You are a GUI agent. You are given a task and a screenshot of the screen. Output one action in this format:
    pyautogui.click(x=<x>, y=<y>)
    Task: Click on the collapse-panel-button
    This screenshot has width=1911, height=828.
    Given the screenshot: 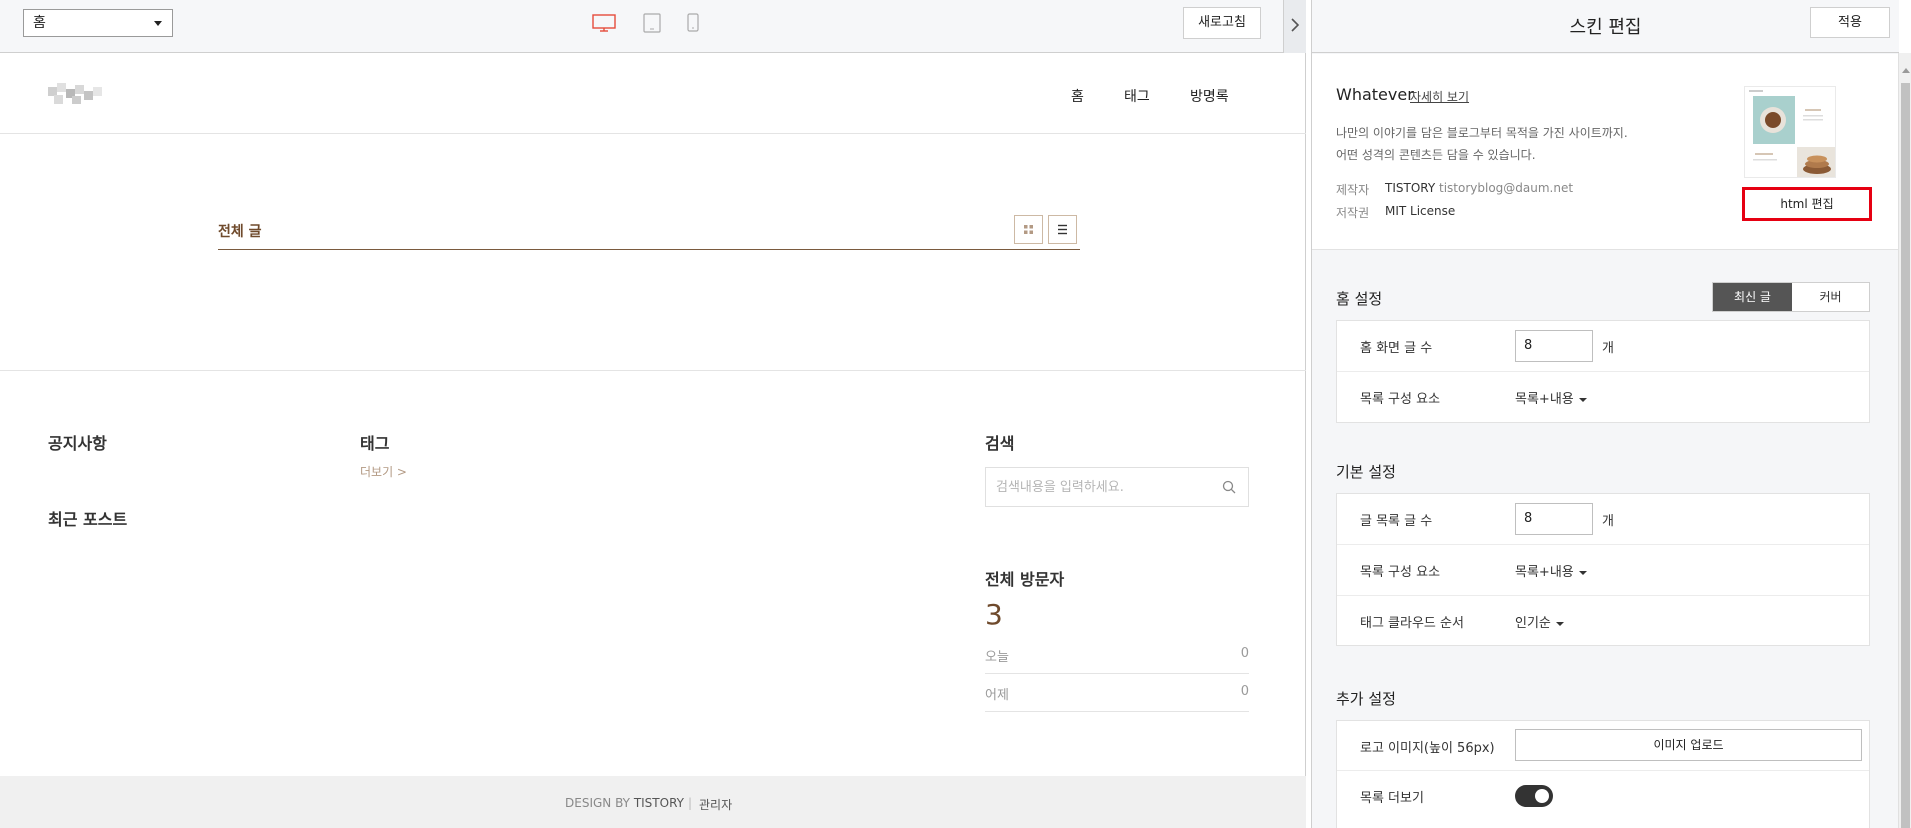 What is the action you would take?
    pyautogui.click(x=1294, y=26)
    